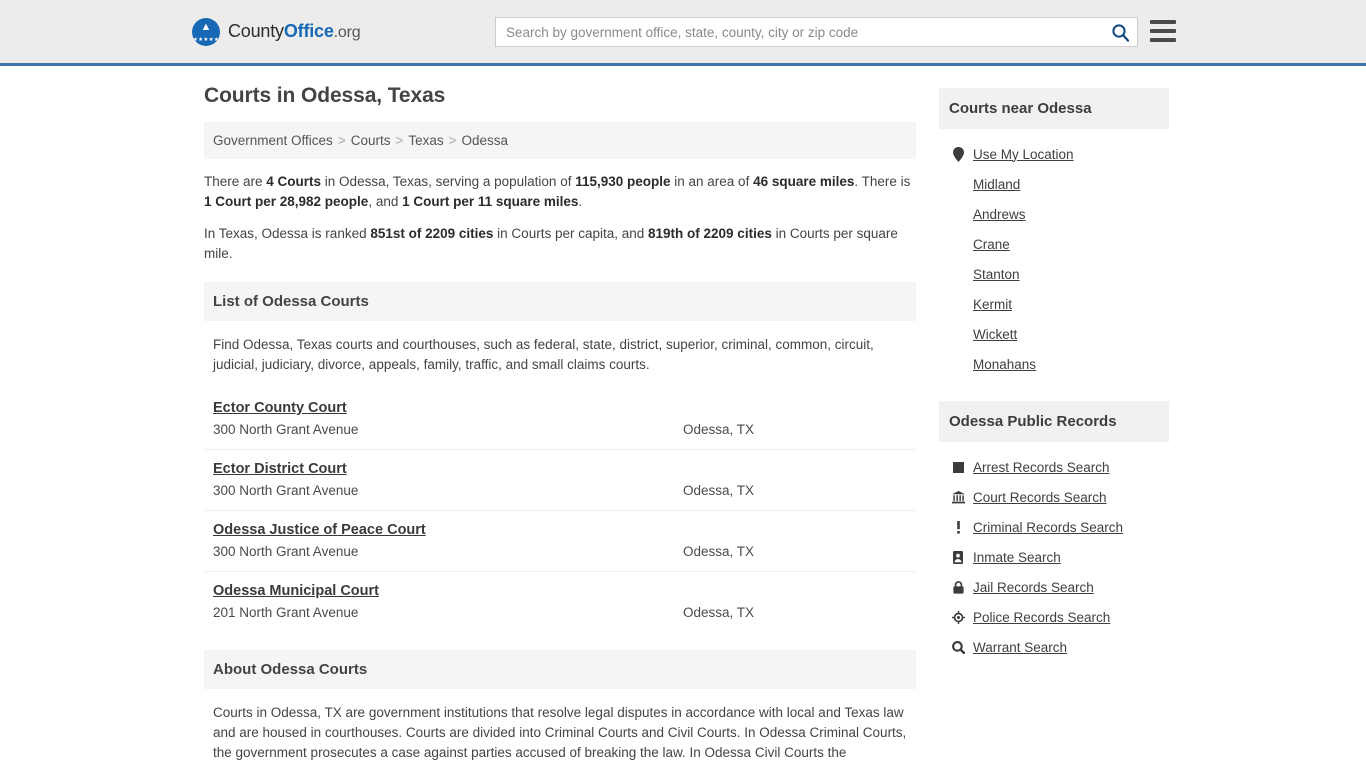 The width and height of the screenshot is (1366, 768). Describe the element at coordinates (1048, 527) in the screenshot. I see `criminal-records-search-link: Criminal Records Search` at that location.